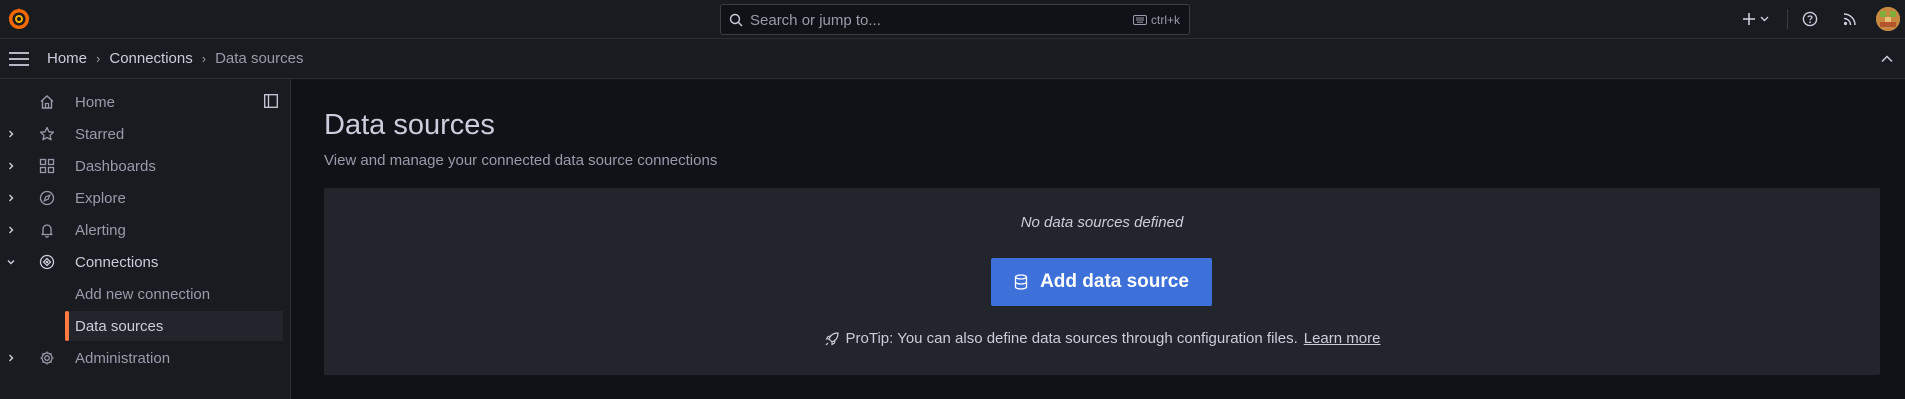  Describe the element at coordinates (259, 58) in the screenshot. I see `breadcrumb-data-sources: Data sources` at that location.